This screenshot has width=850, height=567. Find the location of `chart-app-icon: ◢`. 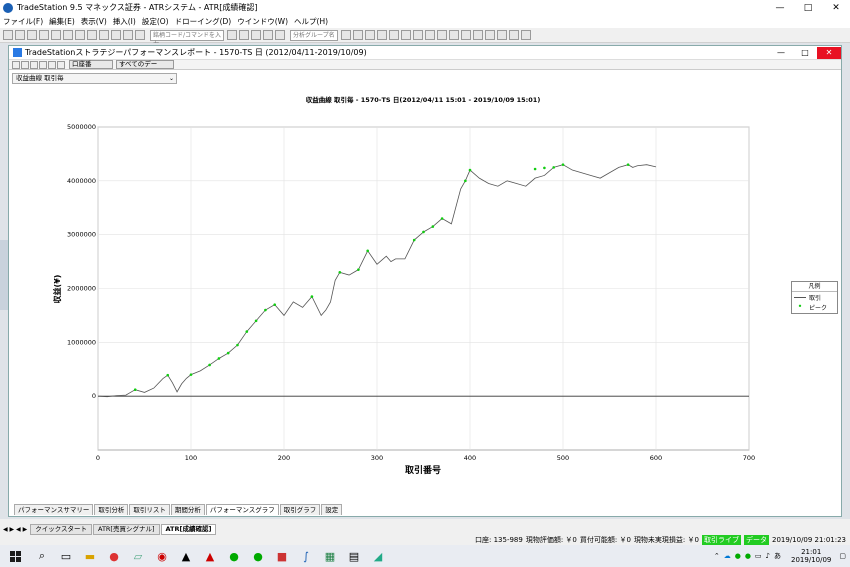

chart-app-icon: ◢ is located at coordinates (378, 556).